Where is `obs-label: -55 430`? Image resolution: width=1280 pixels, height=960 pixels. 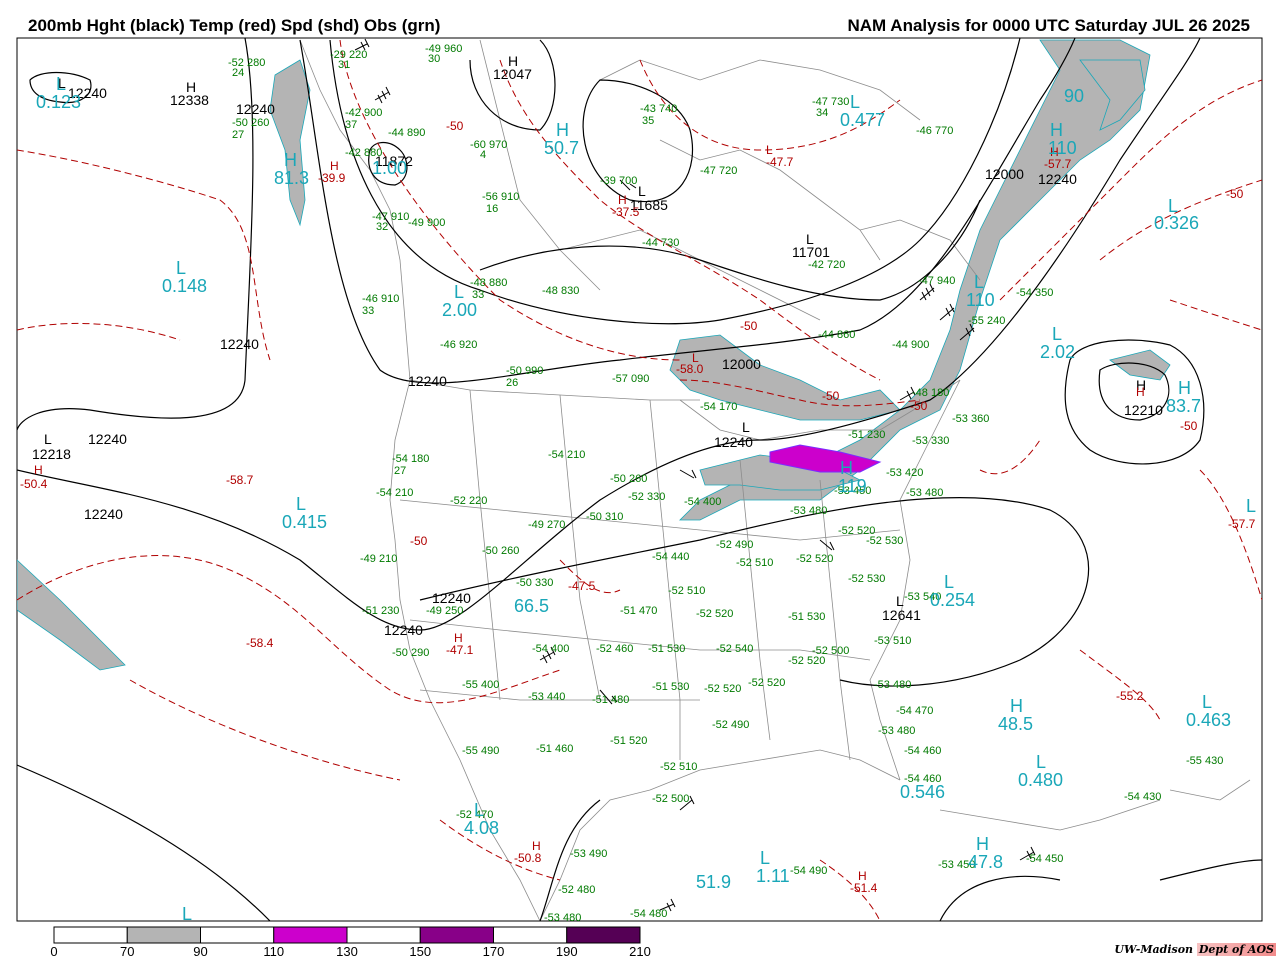
obs-label: -55 430 is located at coordinates (1204, 761).